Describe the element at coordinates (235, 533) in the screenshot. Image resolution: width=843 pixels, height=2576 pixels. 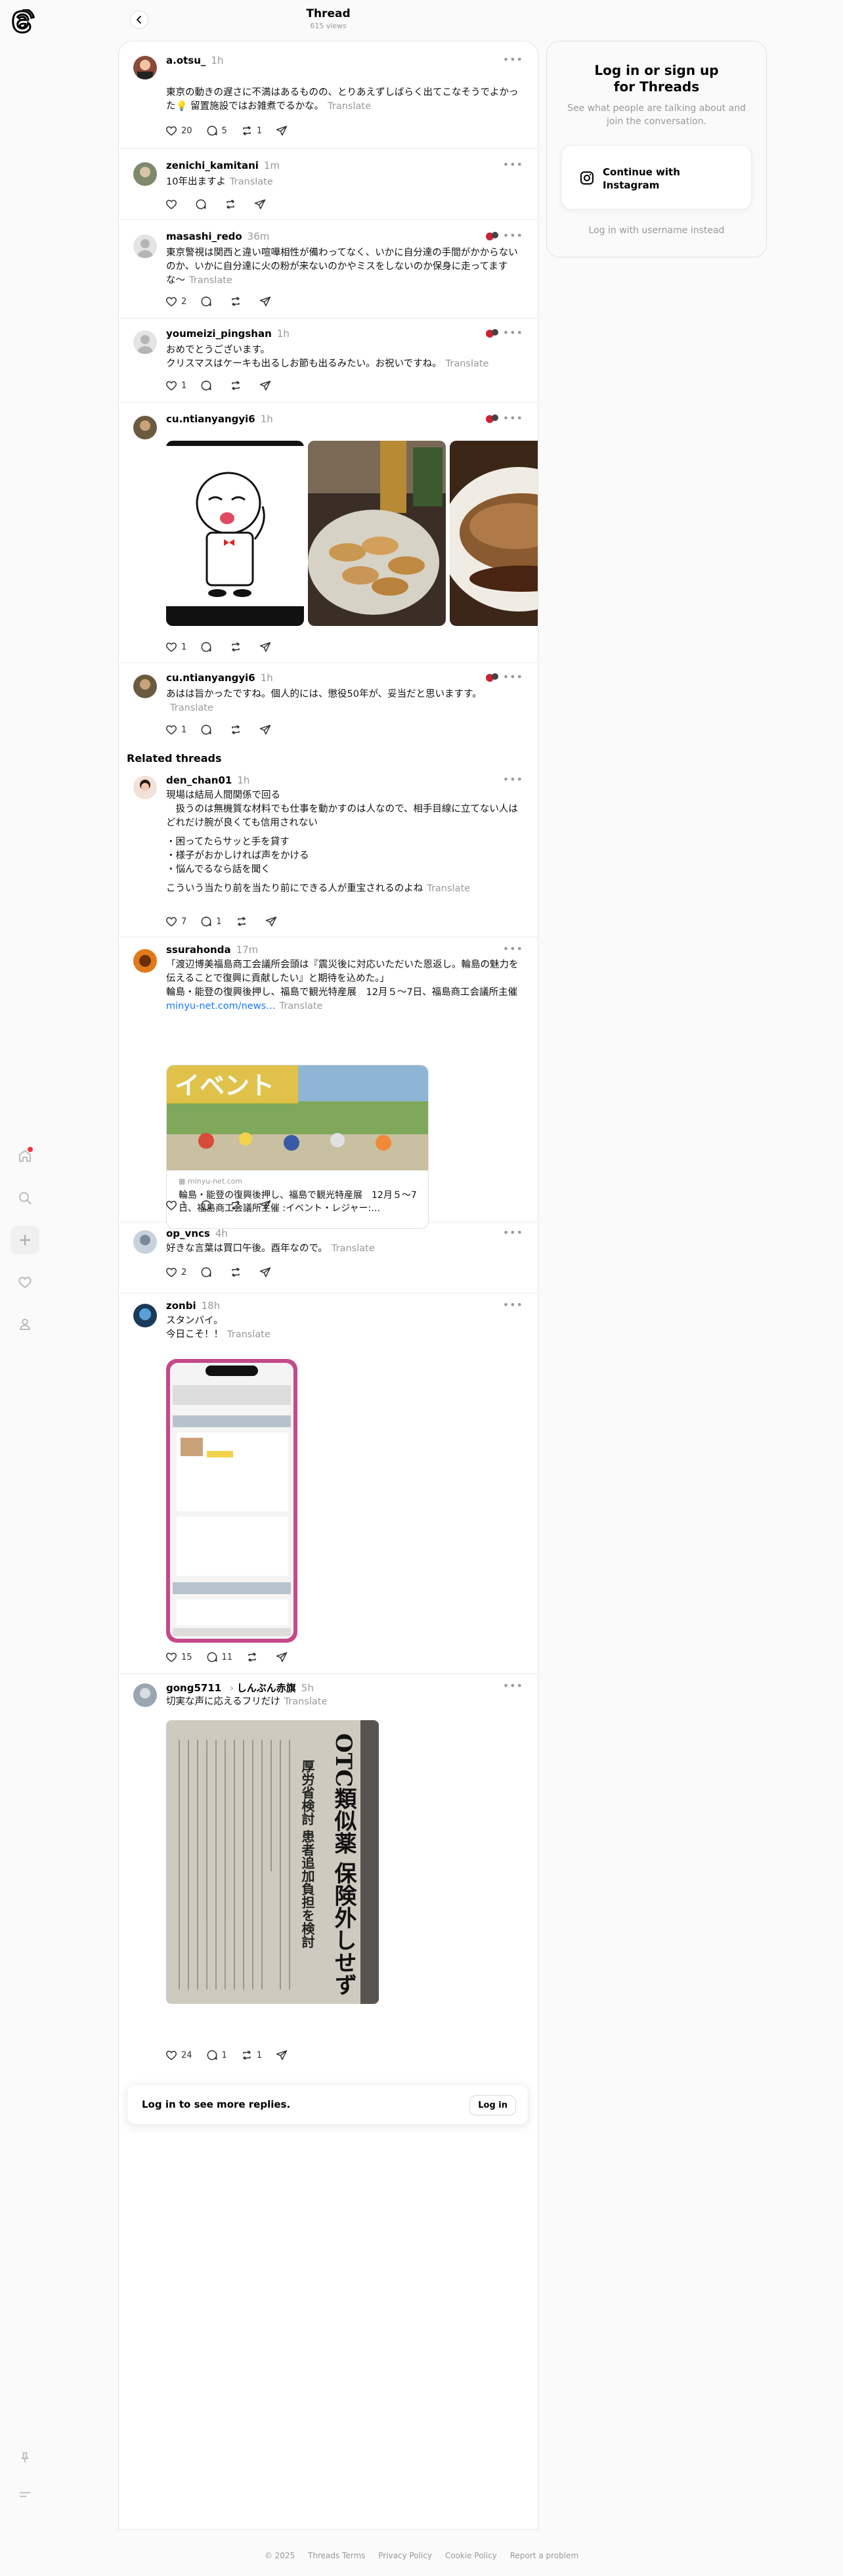
I see `cartoon-image` at that location.